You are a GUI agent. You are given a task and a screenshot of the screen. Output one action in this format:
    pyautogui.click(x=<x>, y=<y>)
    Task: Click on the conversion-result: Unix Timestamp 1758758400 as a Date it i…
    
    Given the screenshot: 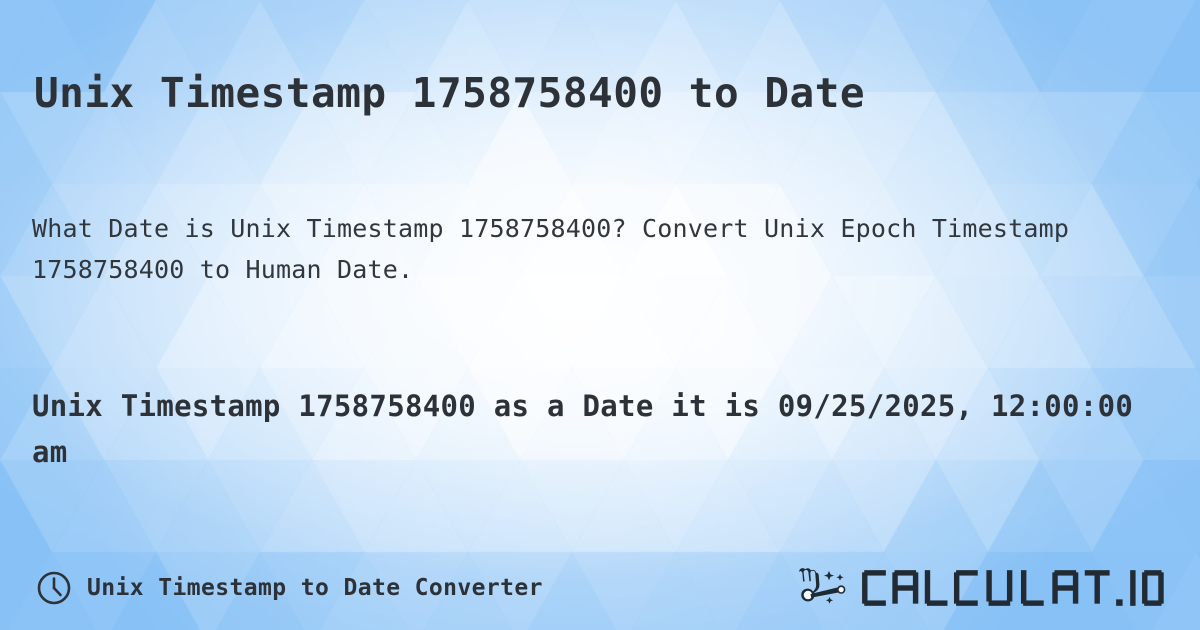 What is the action you would take?
    pyautogui.click(x=583, y=429)
    